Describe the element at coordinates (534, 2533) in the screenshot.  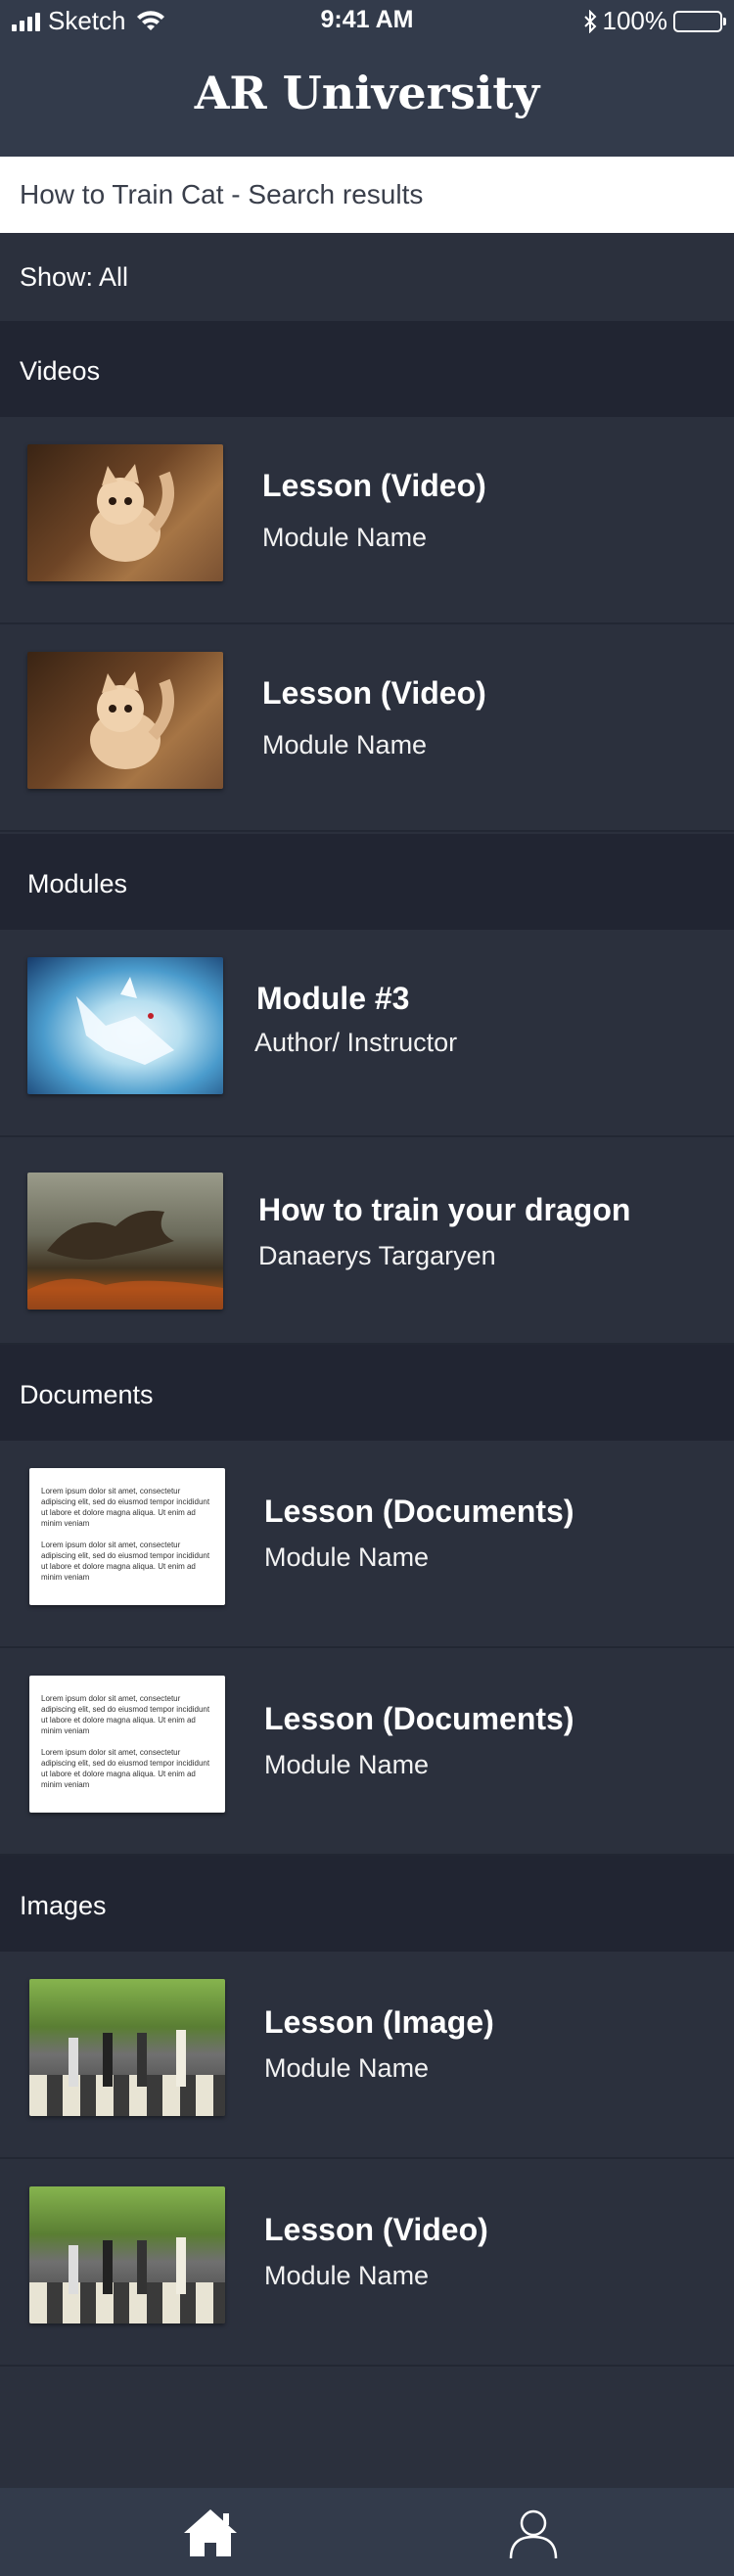
I see `profile-icon` at that location.